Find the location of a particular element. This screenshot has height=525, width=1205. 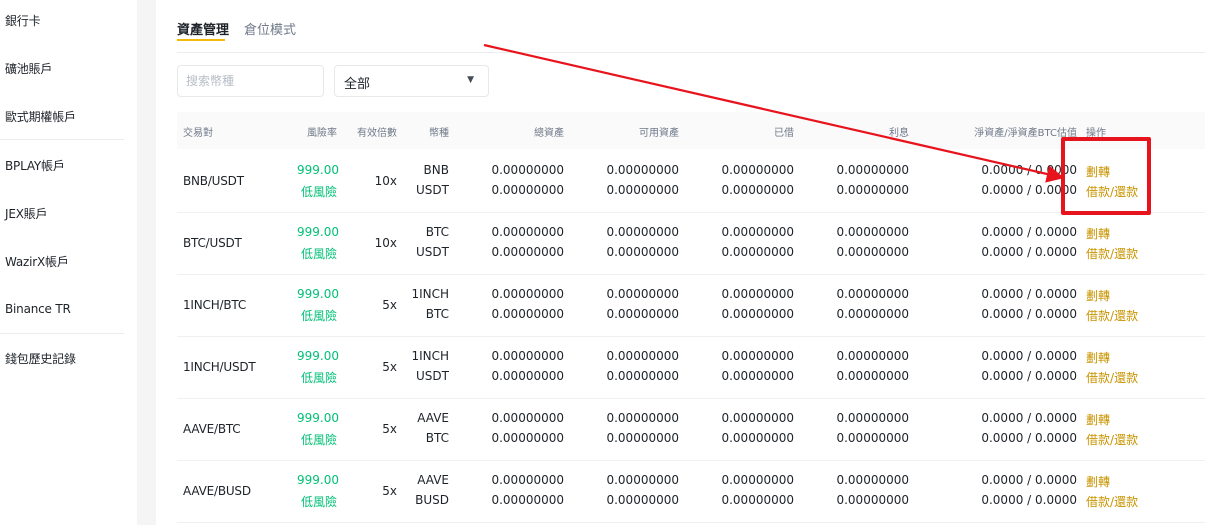

header-pair: 交易對 is located at coordinates (198, 133).